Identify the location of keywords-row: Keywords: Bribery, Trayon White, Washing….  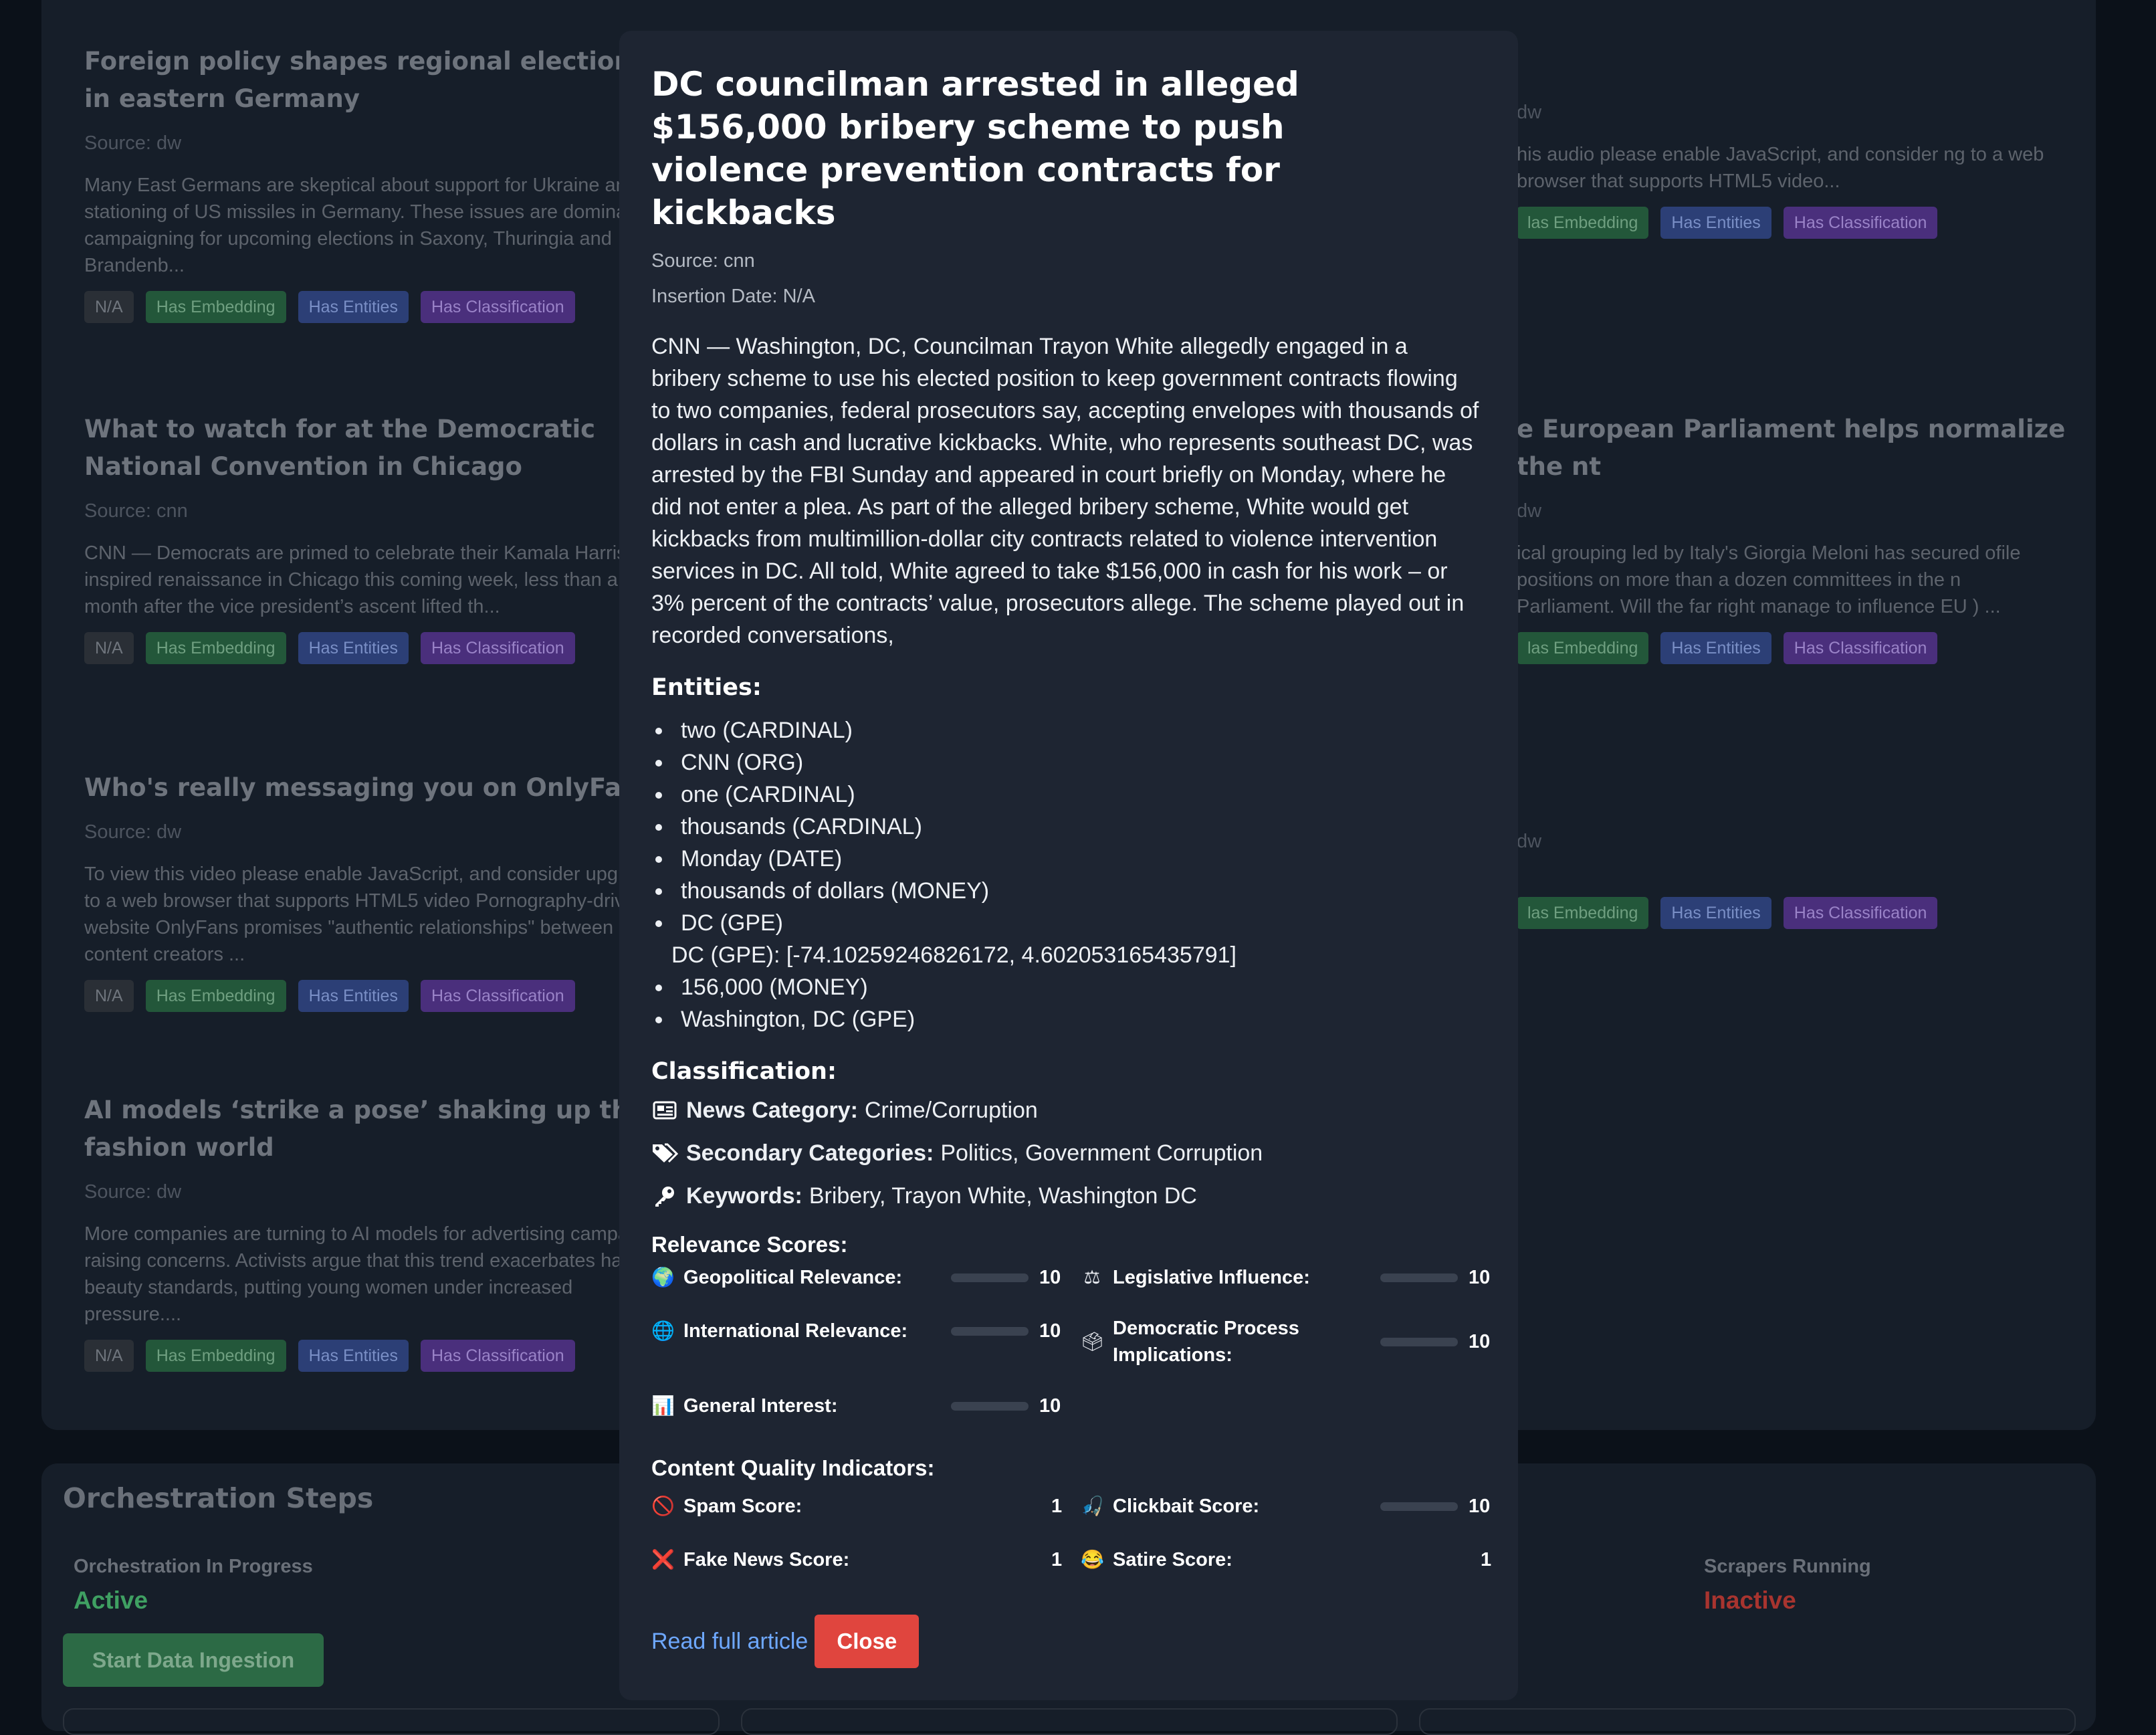
(1069, 1196).